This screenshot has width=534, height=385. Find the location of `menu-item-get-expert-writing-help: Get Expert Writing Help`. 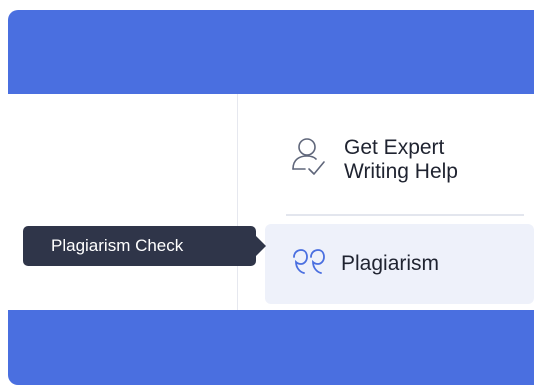

menu-item-get-expert-writing-help: Get Expert Writing Help is located at coordinates (406, 160).